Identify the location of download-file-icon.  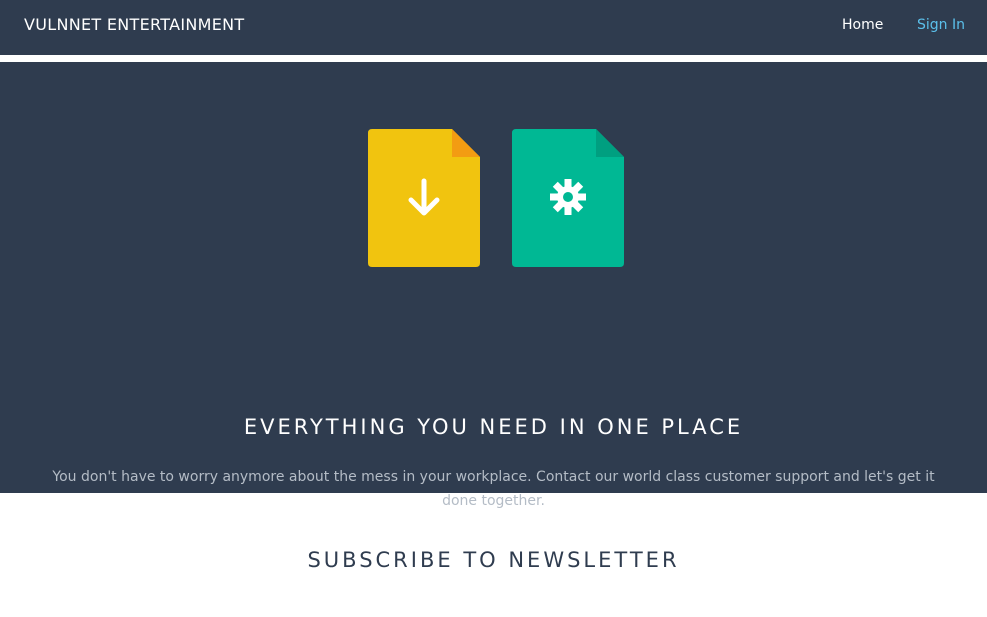
(424, 198).